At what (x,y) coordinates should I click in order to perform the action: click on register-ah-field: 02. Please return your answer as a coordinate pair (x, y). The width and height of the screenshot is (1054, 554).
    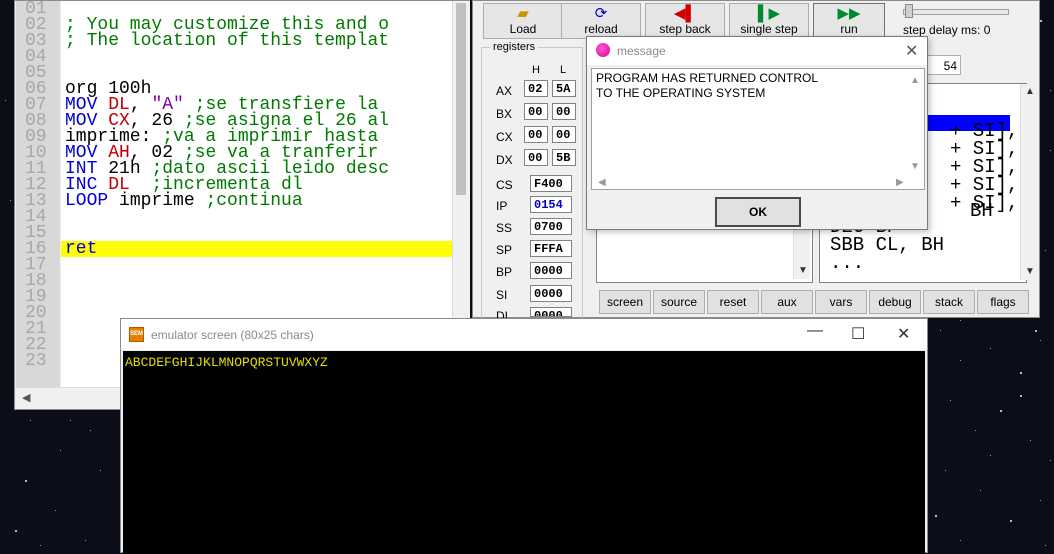
    Looking at the image, I should click on (536, 88).